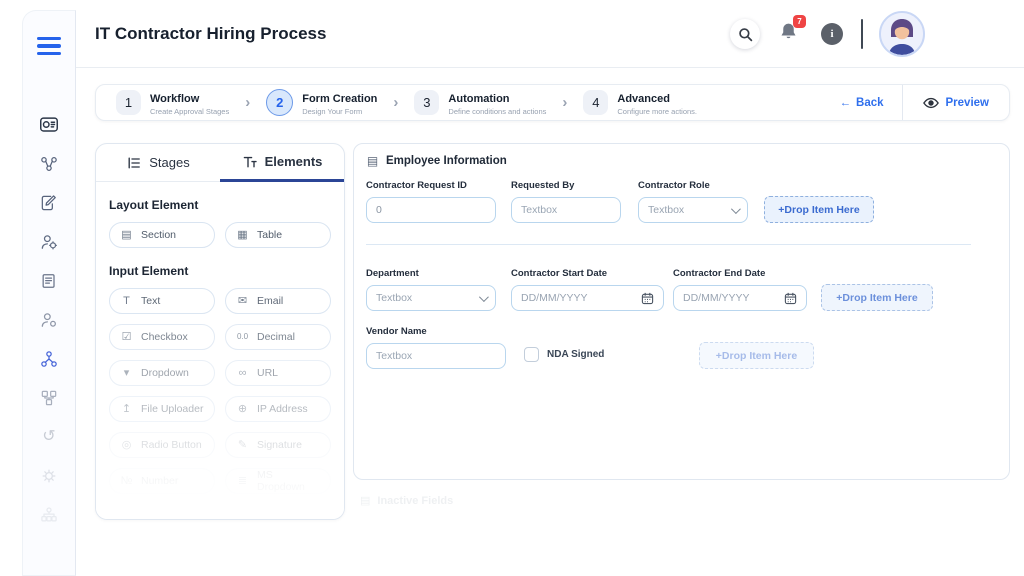  Describe the element at coordinates (162, 301) in the screenshot. I see `palette-item-text: T Text` at that location.